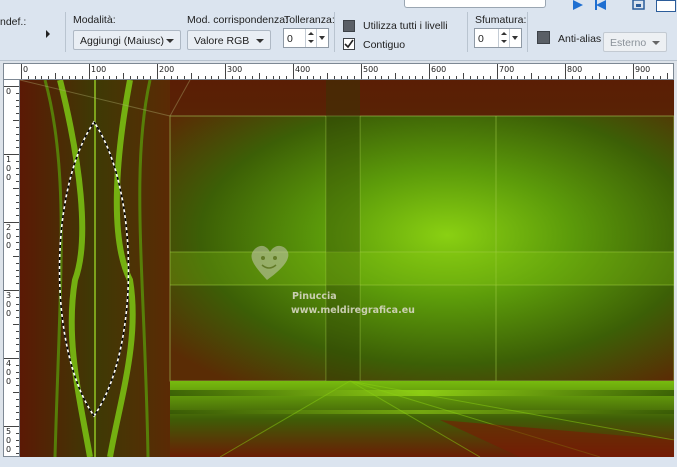 This screenshot has height=467, width=677. What do you see at coordinates (309, 20) in the screenshot?
I see `tolleranza-label: Tolleranza:` at bounding box center [309, 20].